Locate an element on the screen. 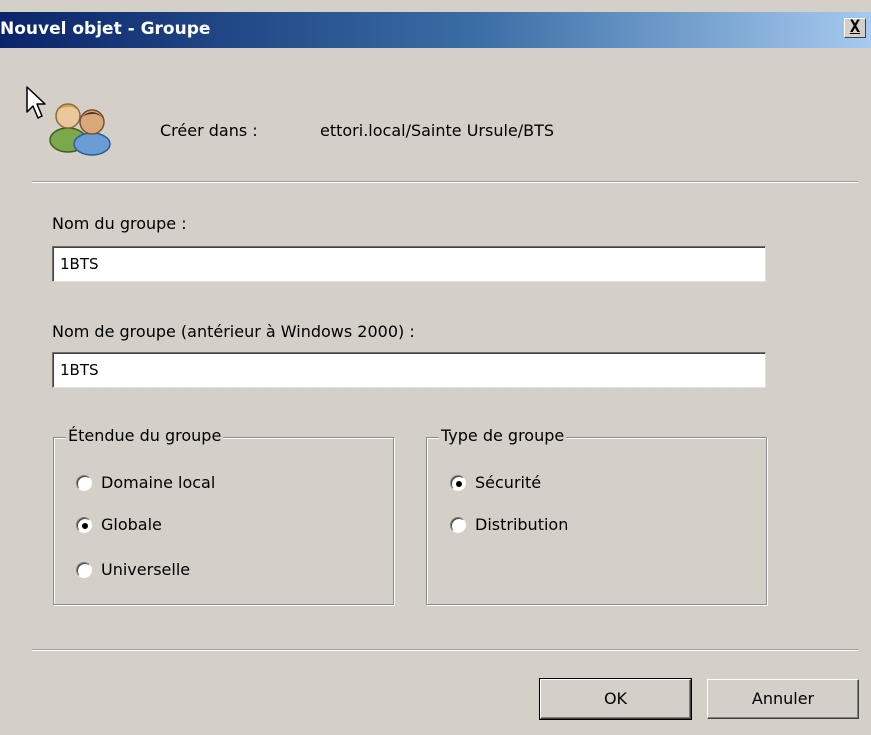 The height and width of the screenshot is (735, 871). create-in-path: ettori.local/Sainte Ursule/BTS is located at coordinates (437, 130).